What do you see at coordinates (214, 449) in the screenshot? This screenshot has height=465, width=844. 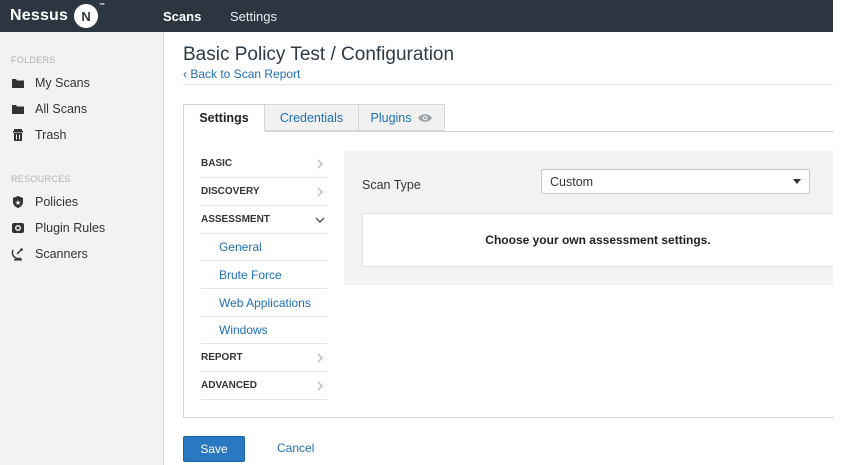 I see `save-button: Save` at bounding box center [214, 449].